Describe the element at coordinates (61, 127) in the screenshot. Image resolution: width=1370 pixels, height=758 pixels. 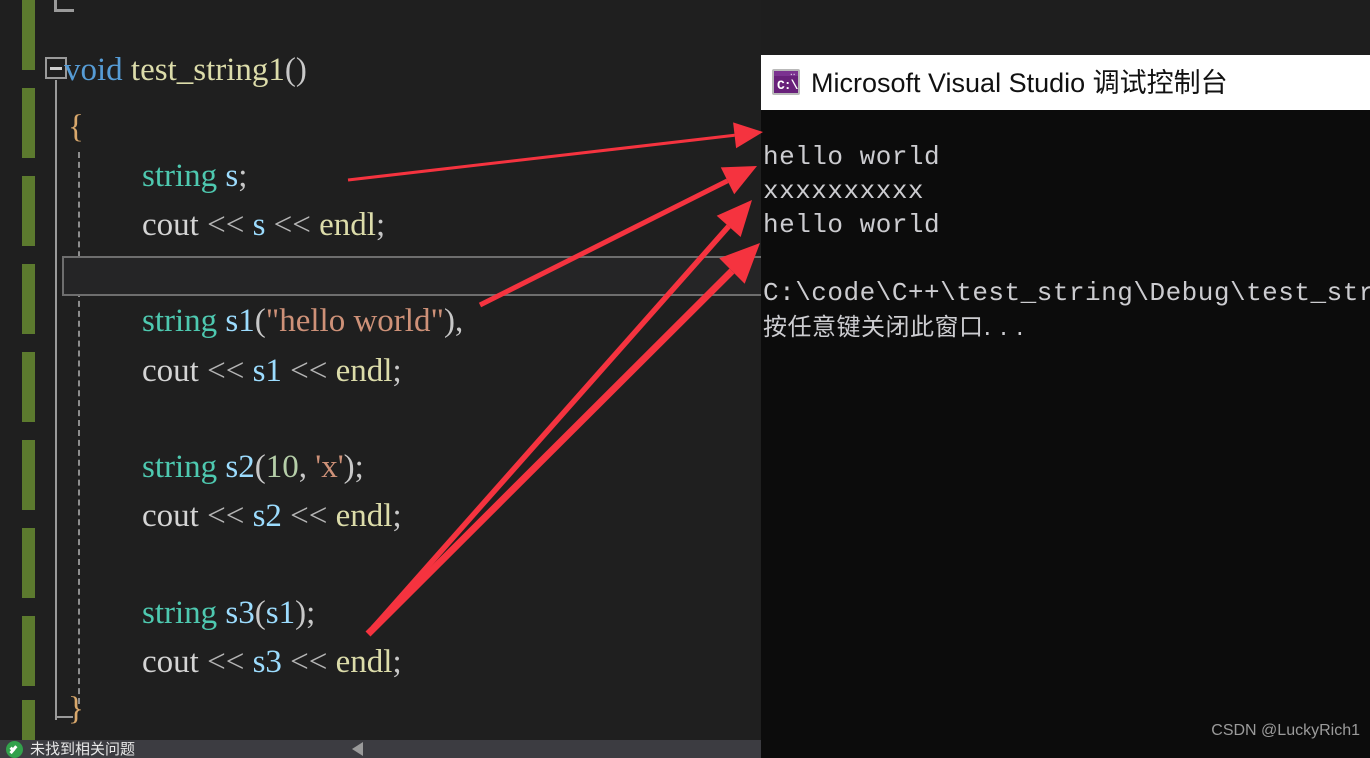
I see `code-line: {` at that location.